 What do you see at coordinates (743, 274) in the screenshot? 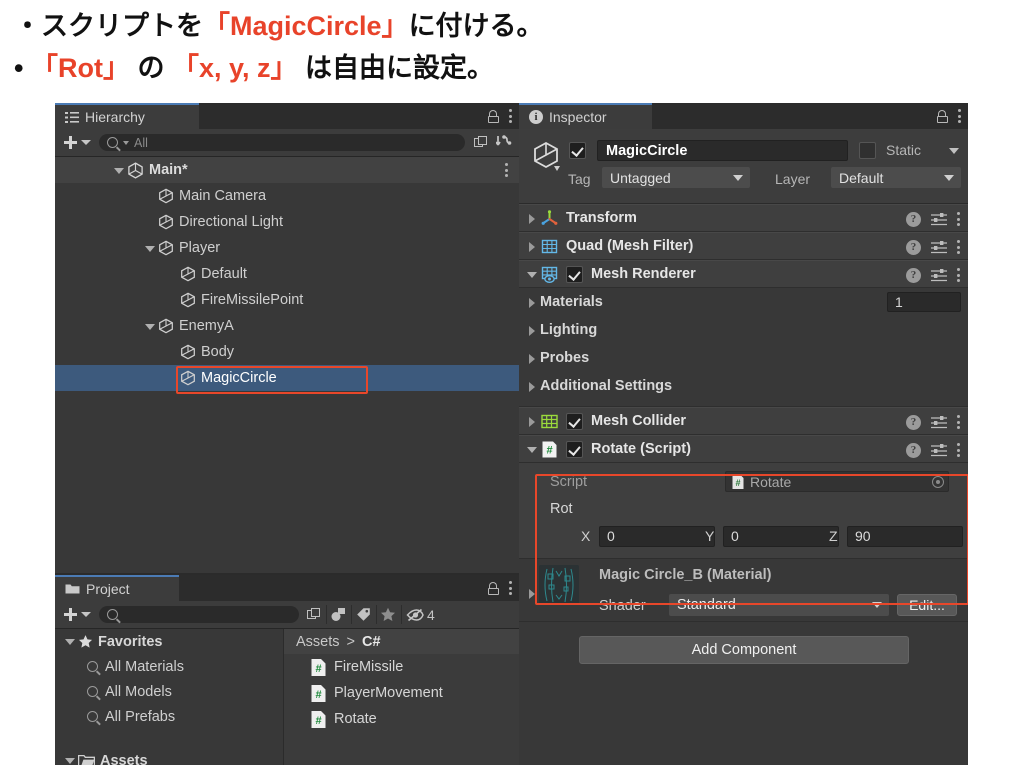
I see `component-mesh-renderer: Mesh Renderer?` at bounding box center [743, 274].